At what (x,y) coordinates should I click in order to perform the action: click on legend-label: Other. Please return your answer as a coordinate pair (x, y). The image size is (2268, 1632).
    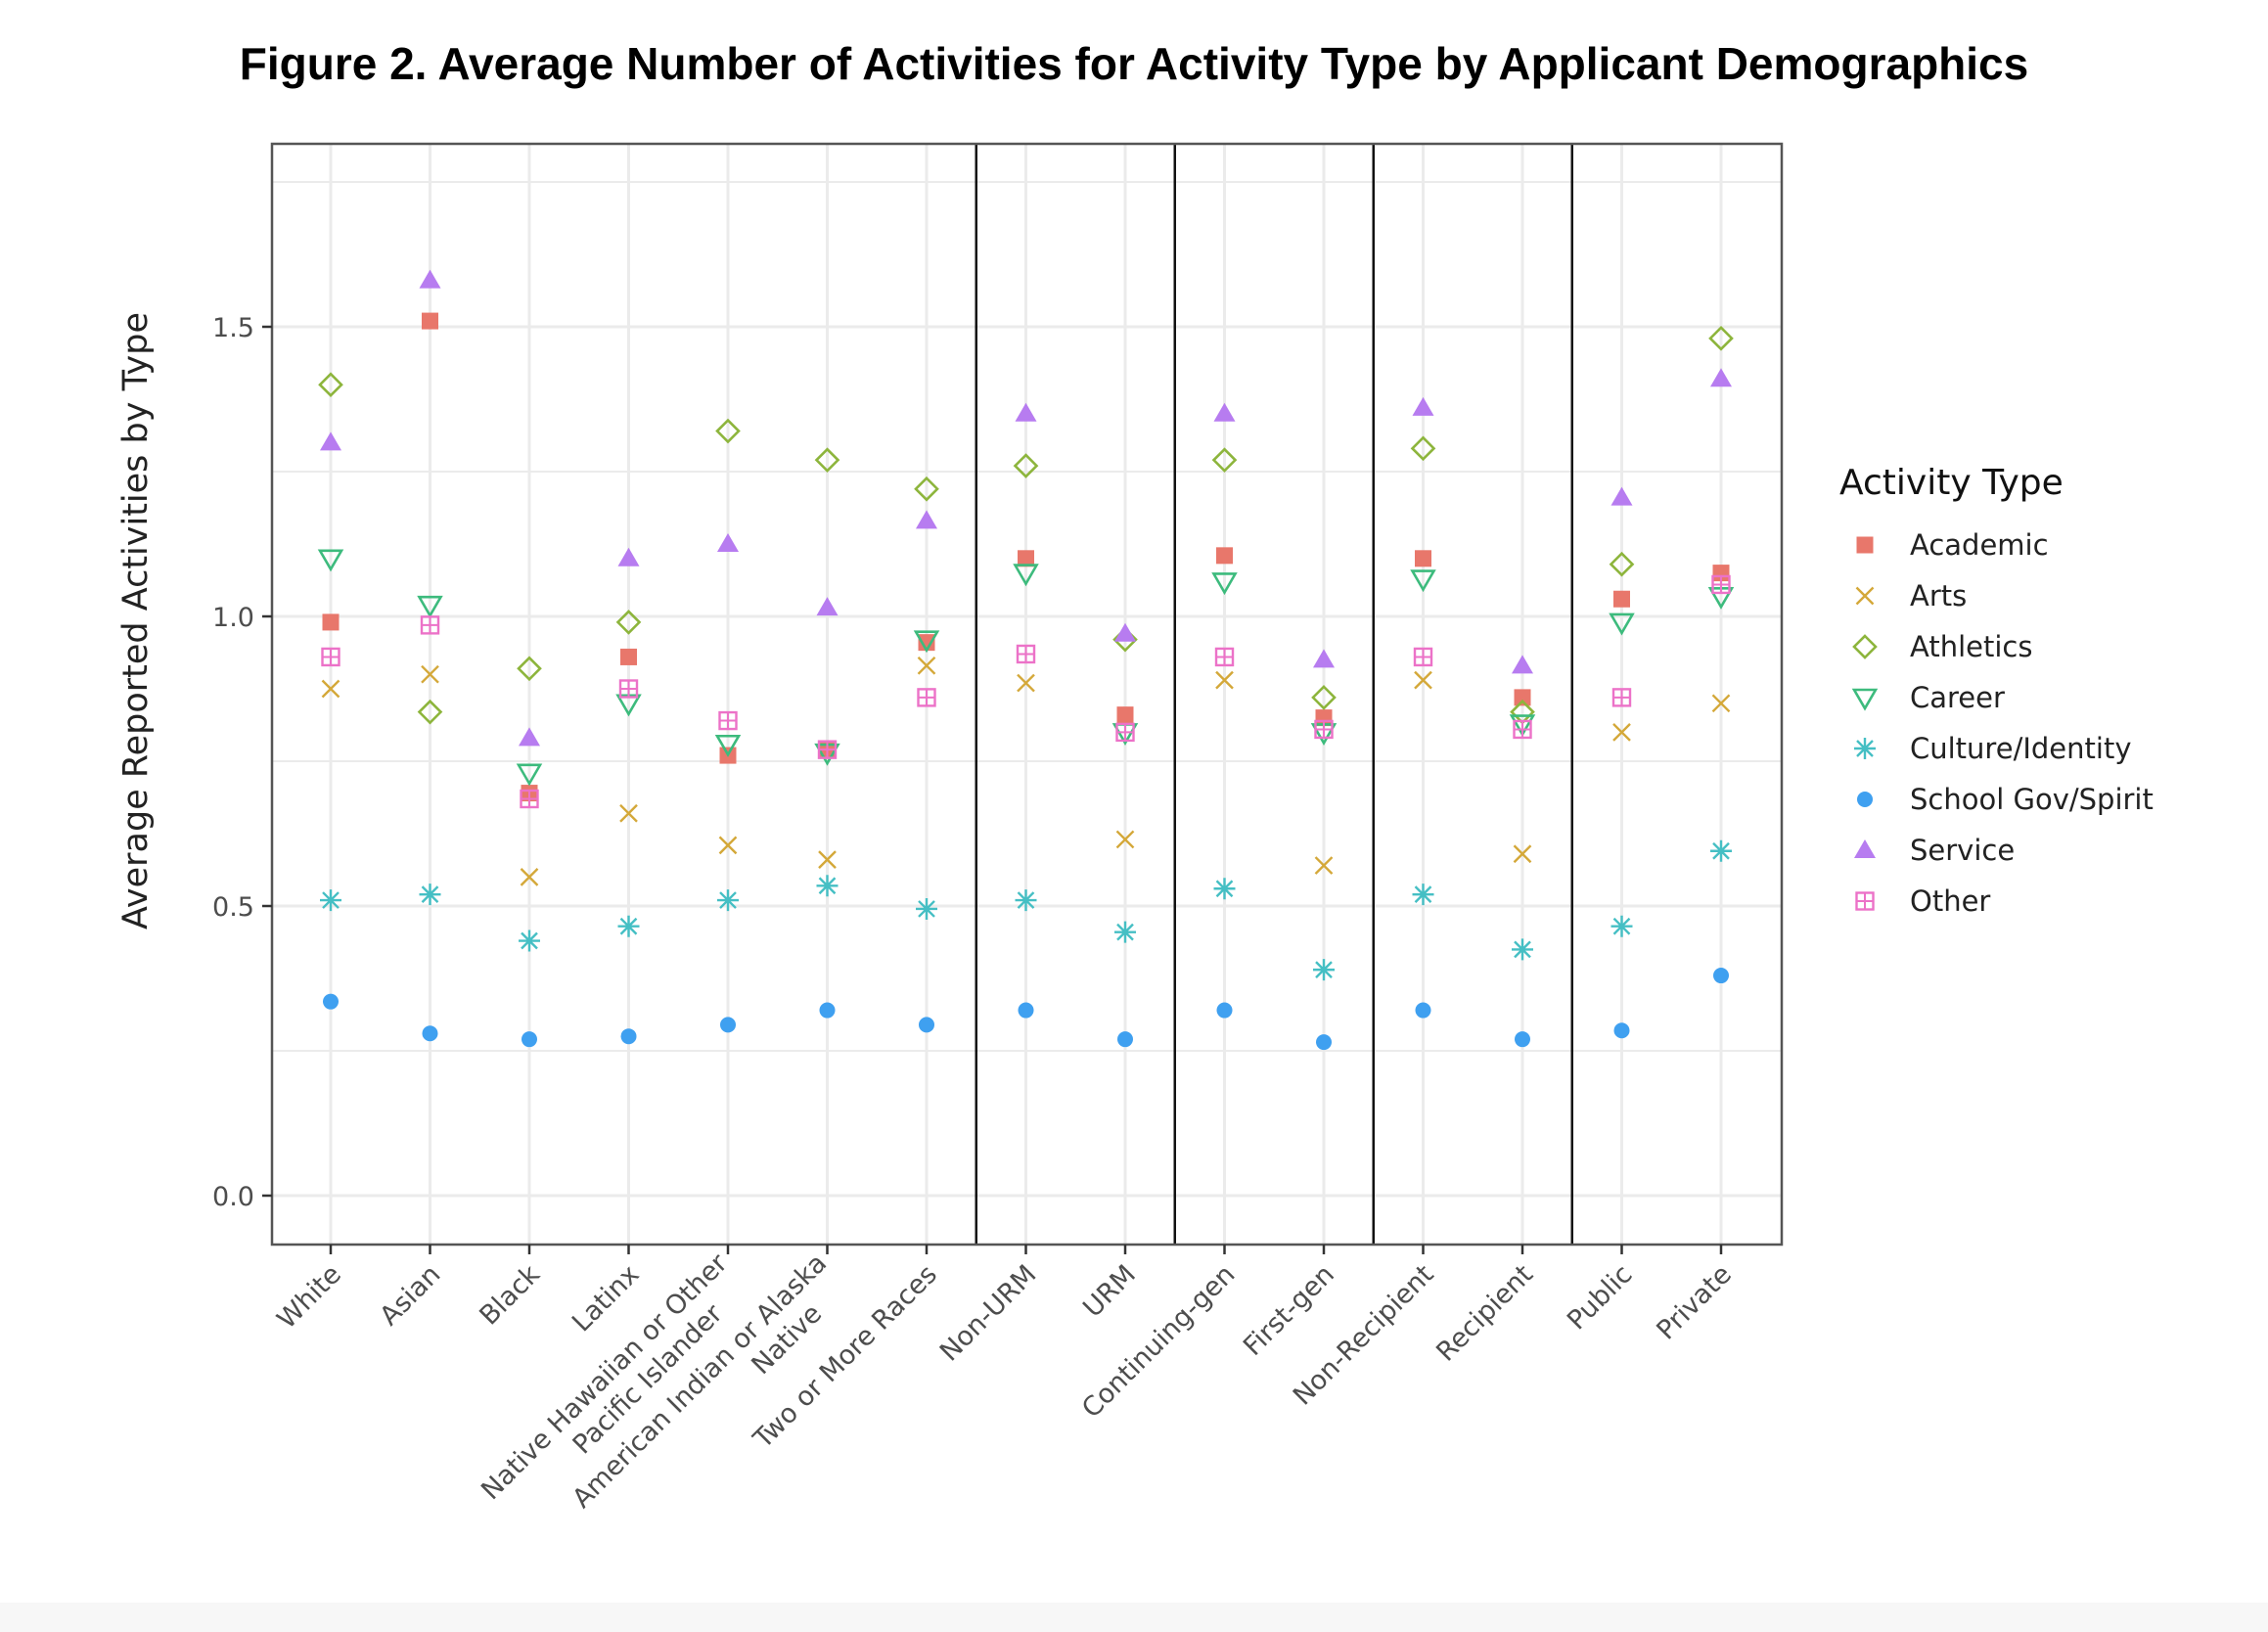
    Looking at the image, I should click on (1950, 901).